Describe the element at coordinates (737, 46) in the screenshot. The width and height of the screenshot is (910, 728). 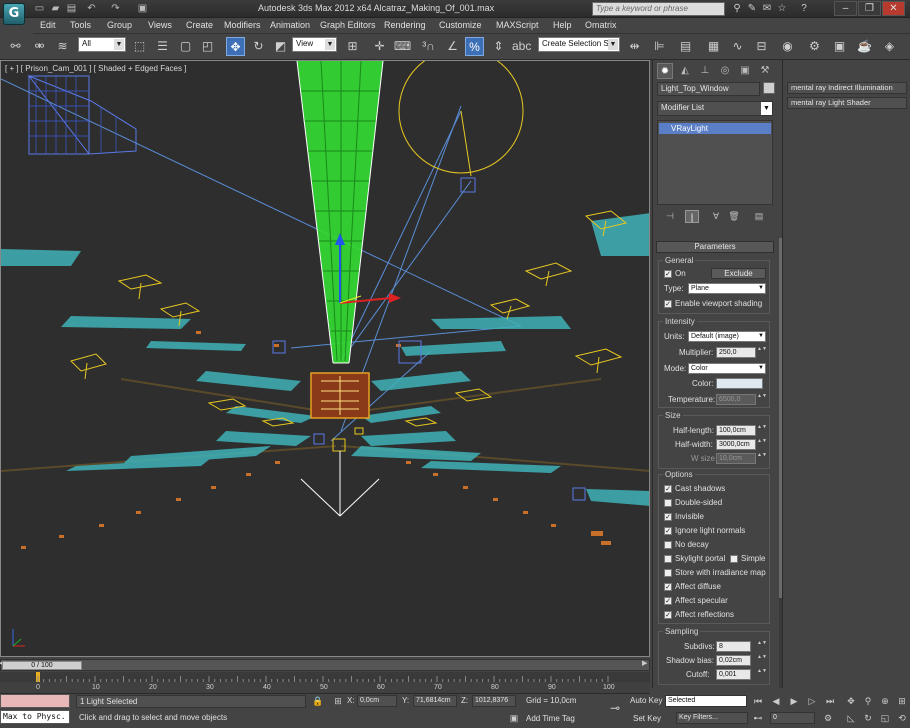
I see `curve-editor-icon: ∿` at that location.